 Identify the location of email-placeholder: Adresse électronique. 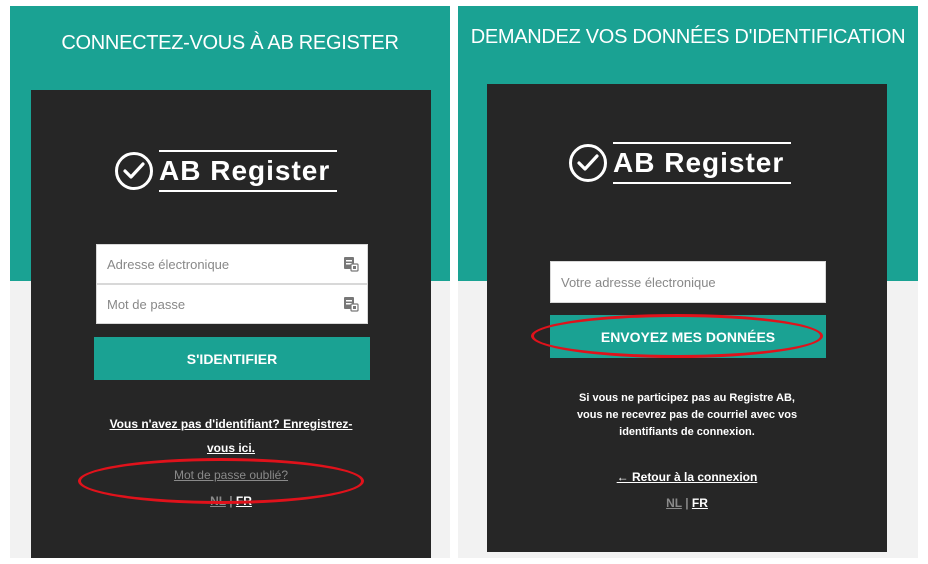
(168, 264).